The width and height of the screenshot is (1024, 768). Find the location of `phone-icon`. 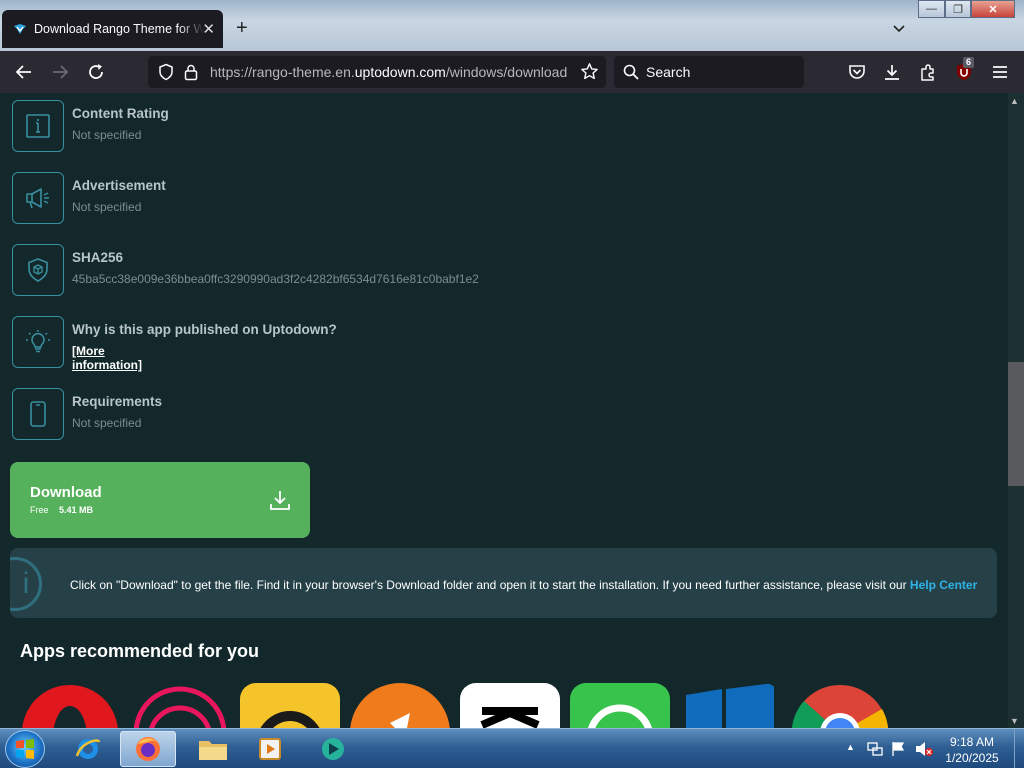

phone-icon is located at coordinates (38, 414).